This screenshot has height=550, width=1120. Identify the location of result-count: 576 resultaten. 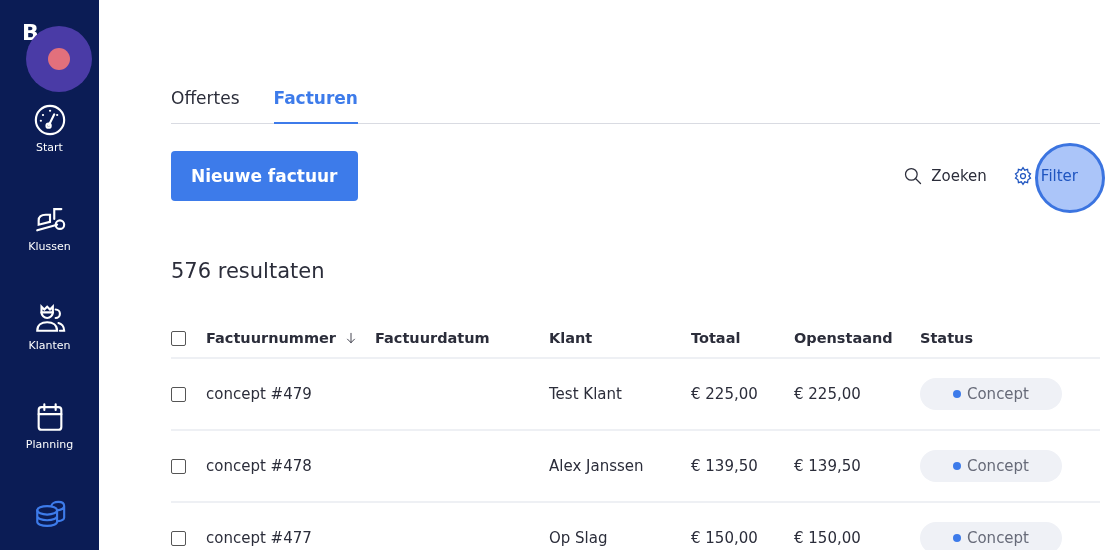
(248, 271).